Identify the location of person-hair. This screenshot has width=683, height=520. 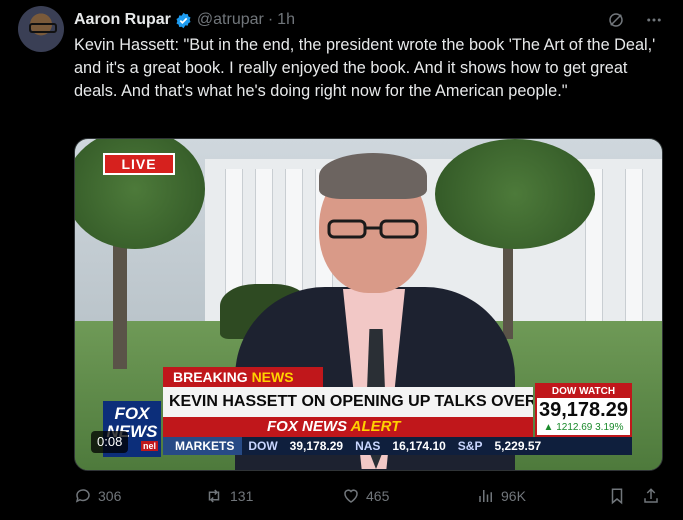
(373, 176).